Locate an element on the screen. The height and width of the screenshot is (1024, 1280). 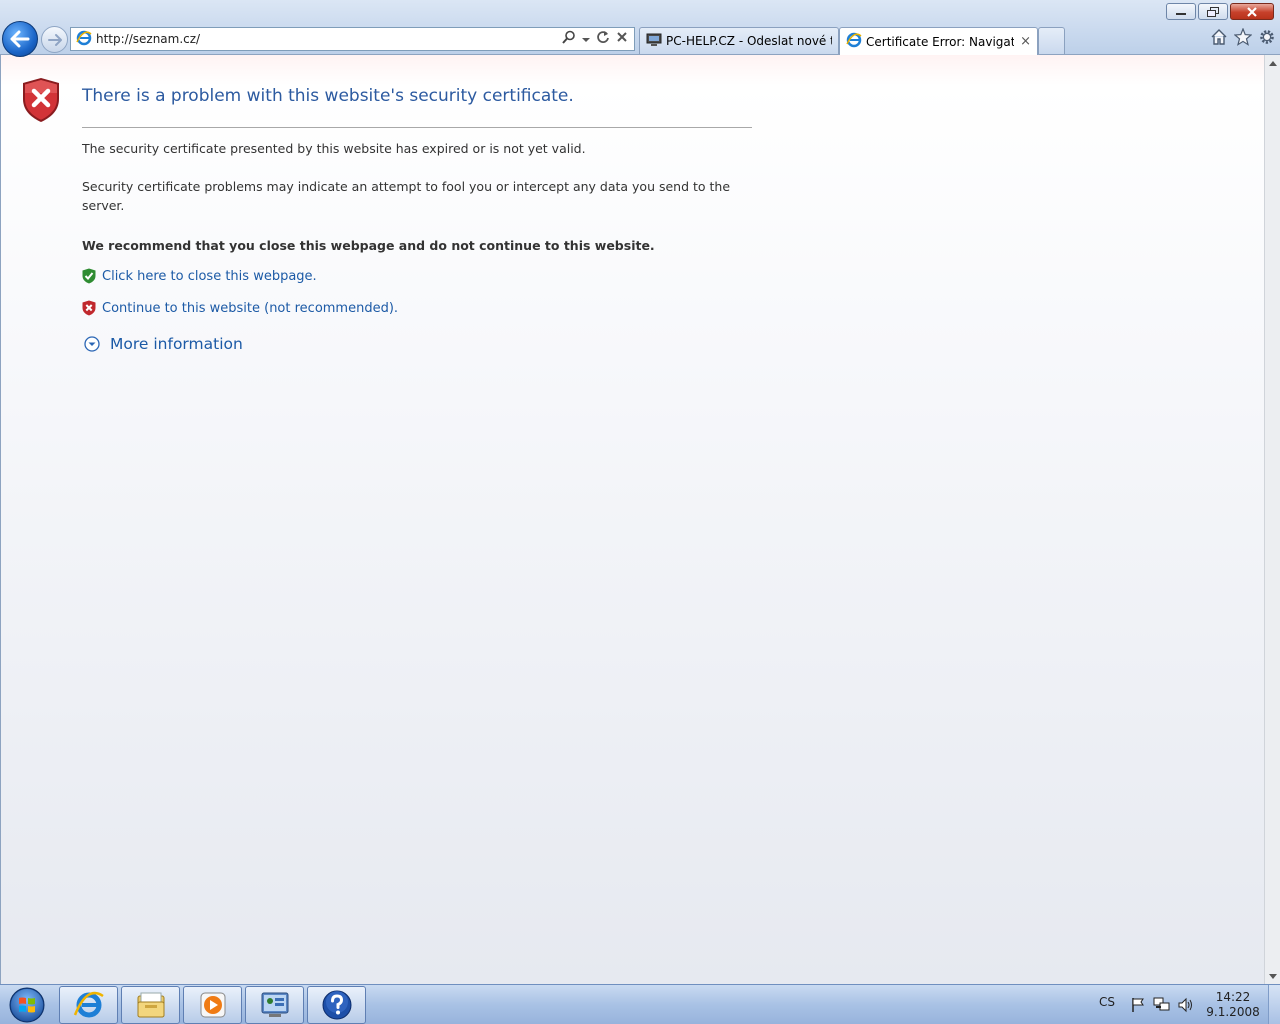
star-icon is located at coordinates (1243, 36).